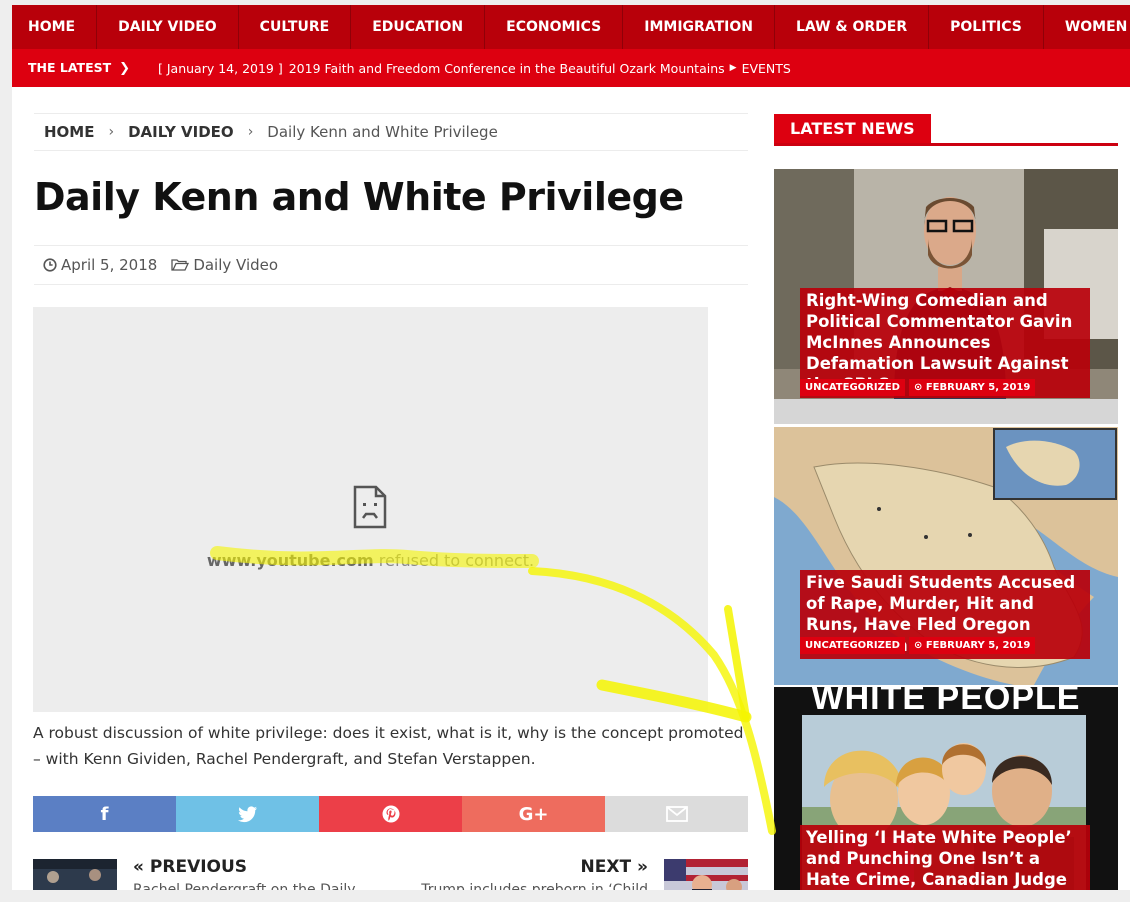 This screenshot has width=1130, height=902. I want to click on sad-document-icon, so click(370, 507).